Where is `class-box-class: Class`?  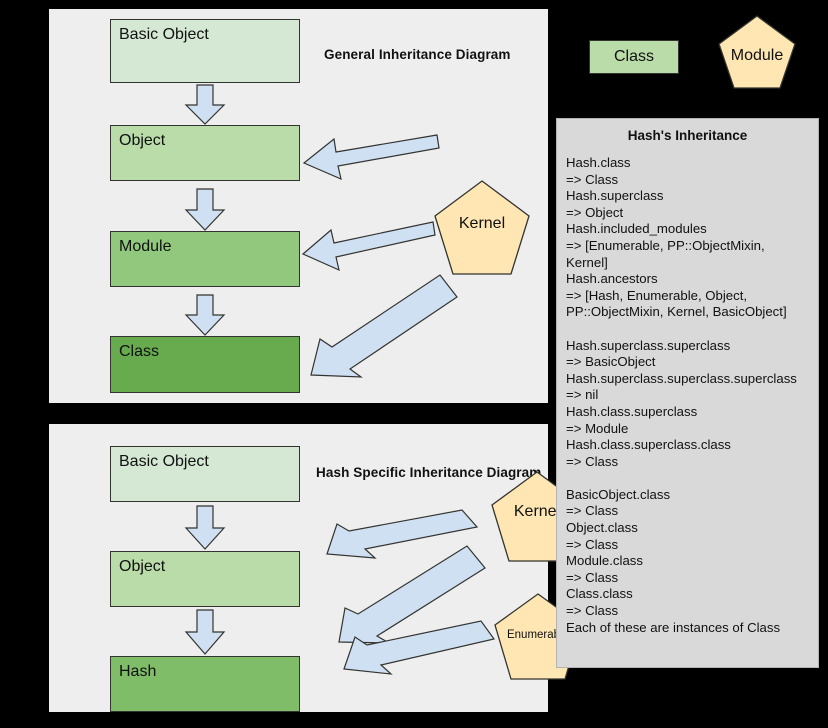
class-box-class: Class is located at coordinates (205, 364).